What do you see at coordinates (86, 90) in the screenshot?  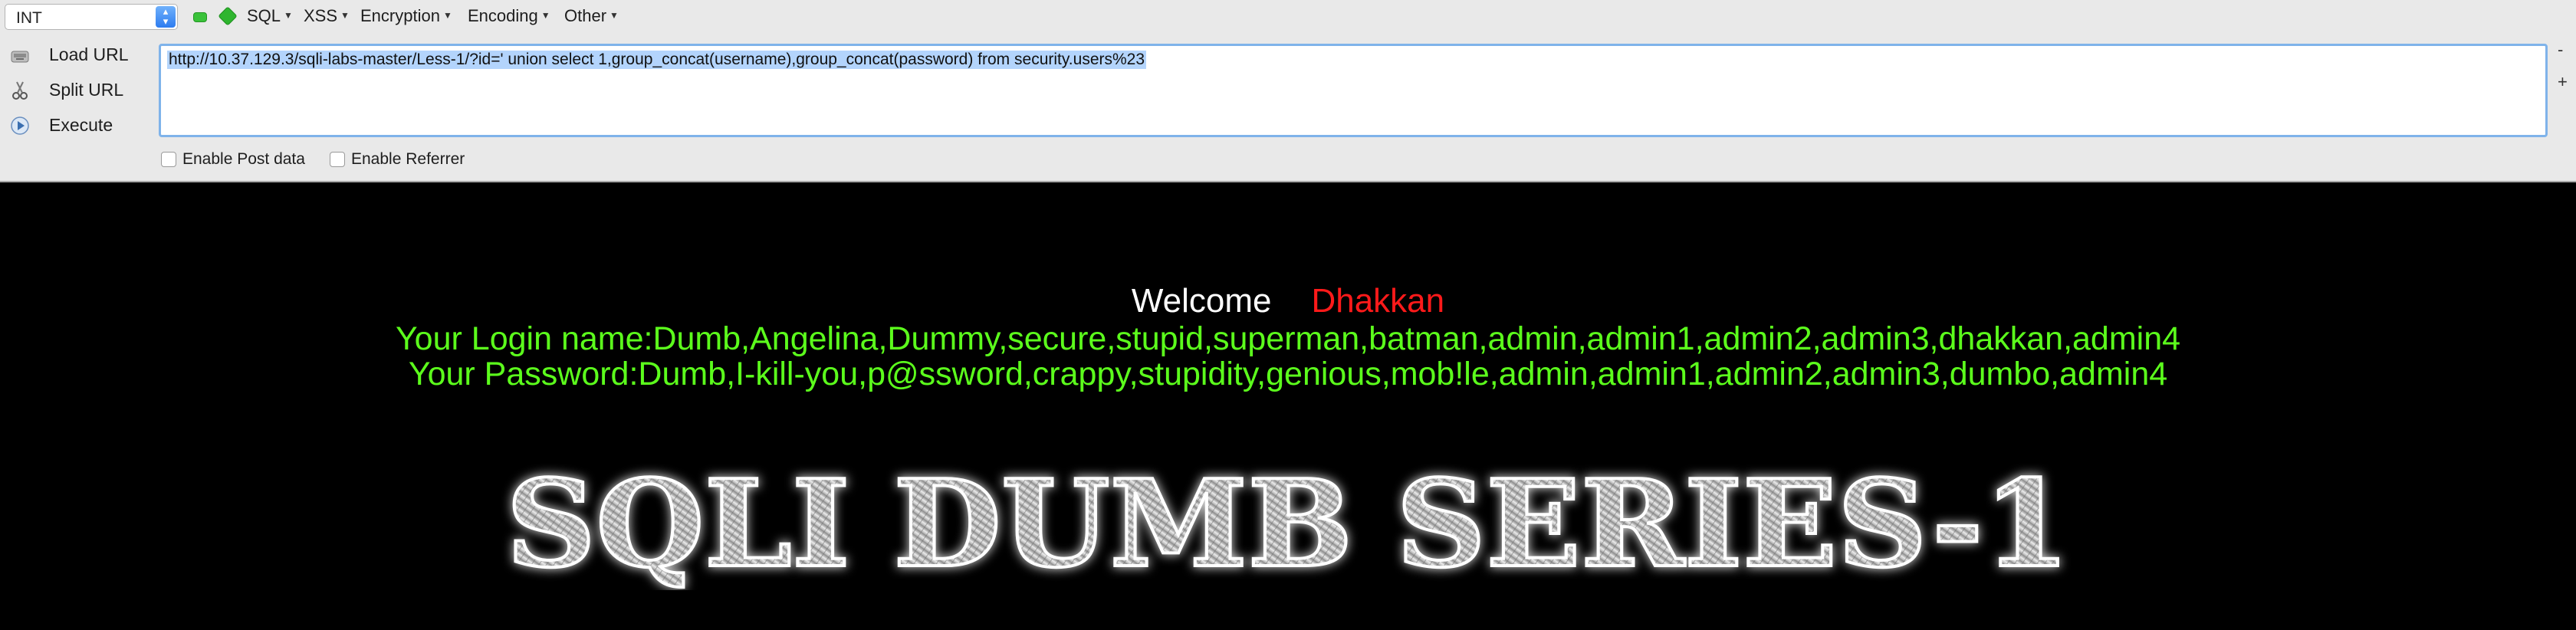 I see `split-url-label: Split URL` at bounding box center [86, 90].